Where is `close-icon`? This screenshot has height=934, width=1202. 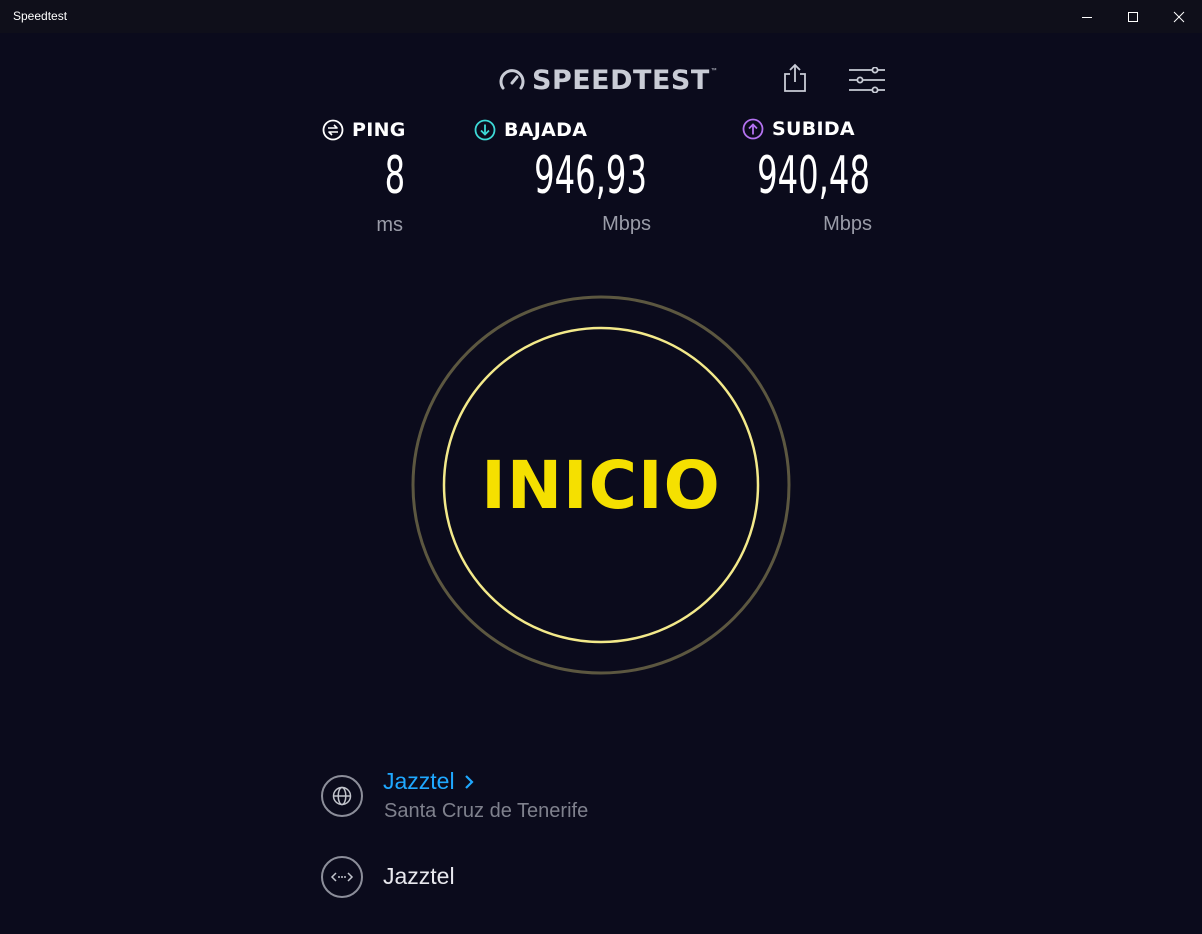
close-icon is located at coordinates (1179, 16).